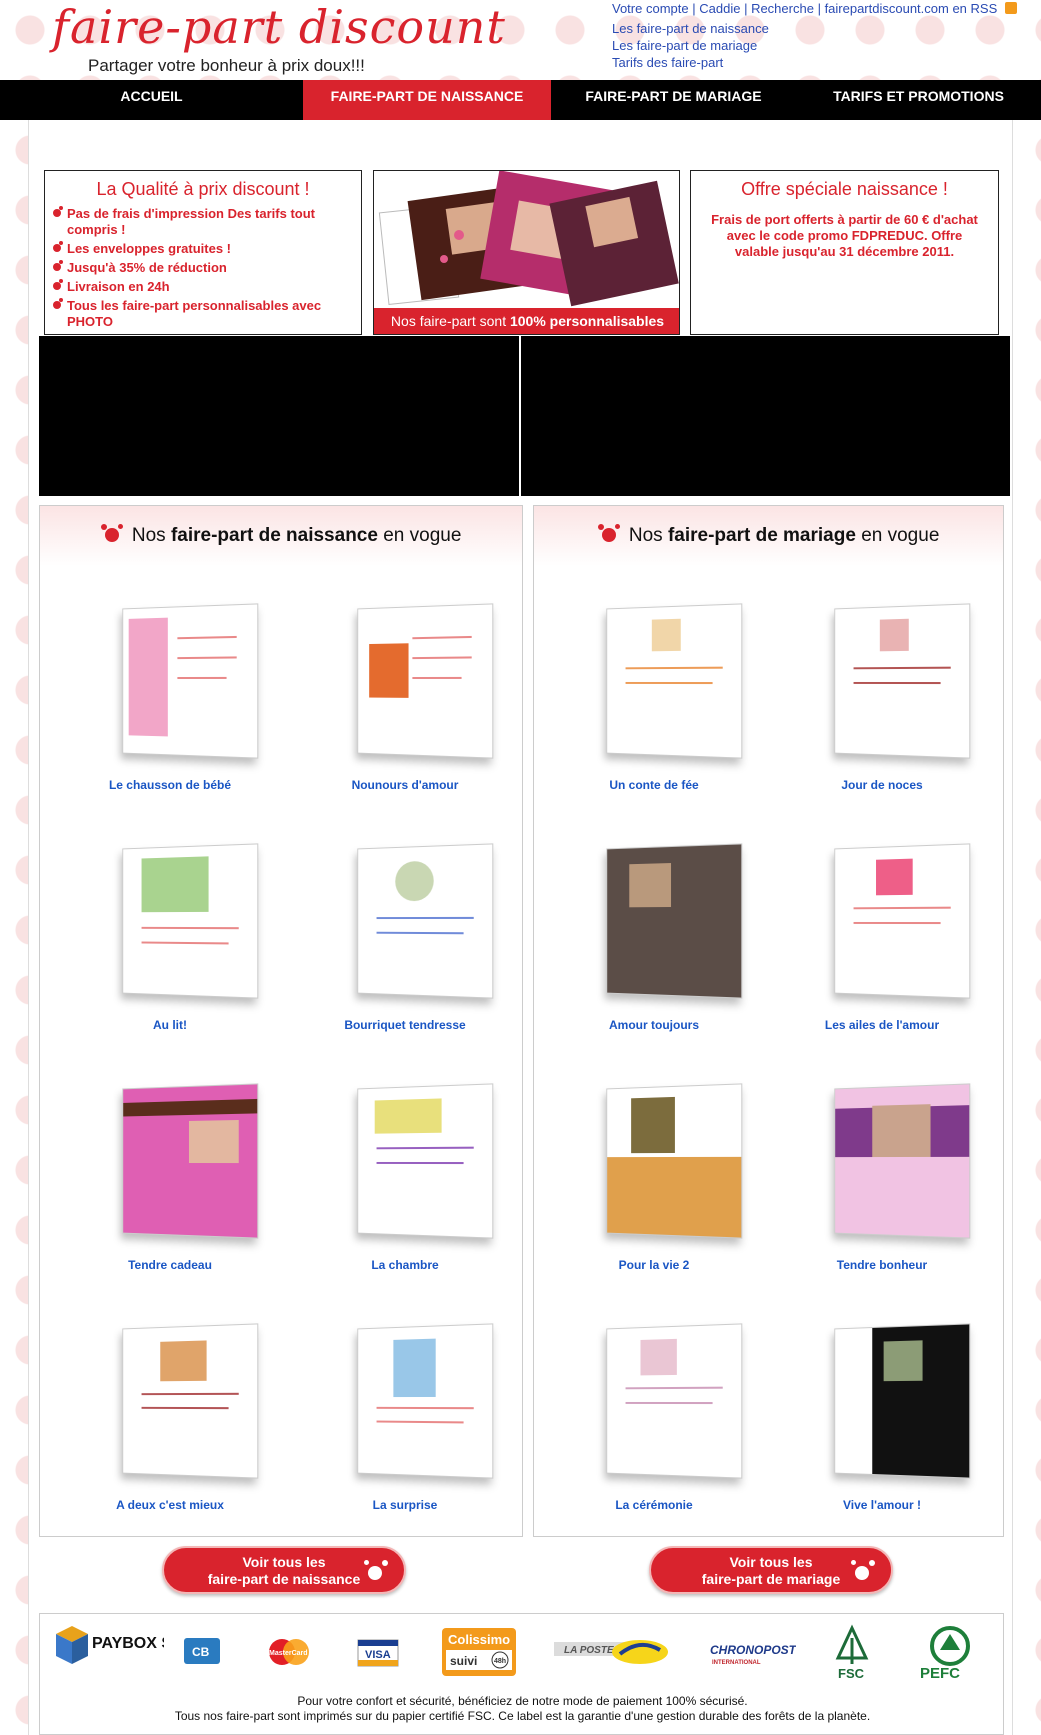 This screenshot has width=1041, height=1735. I want to click on naissance-link: Les faire-part de naissance, so click(690, 28).